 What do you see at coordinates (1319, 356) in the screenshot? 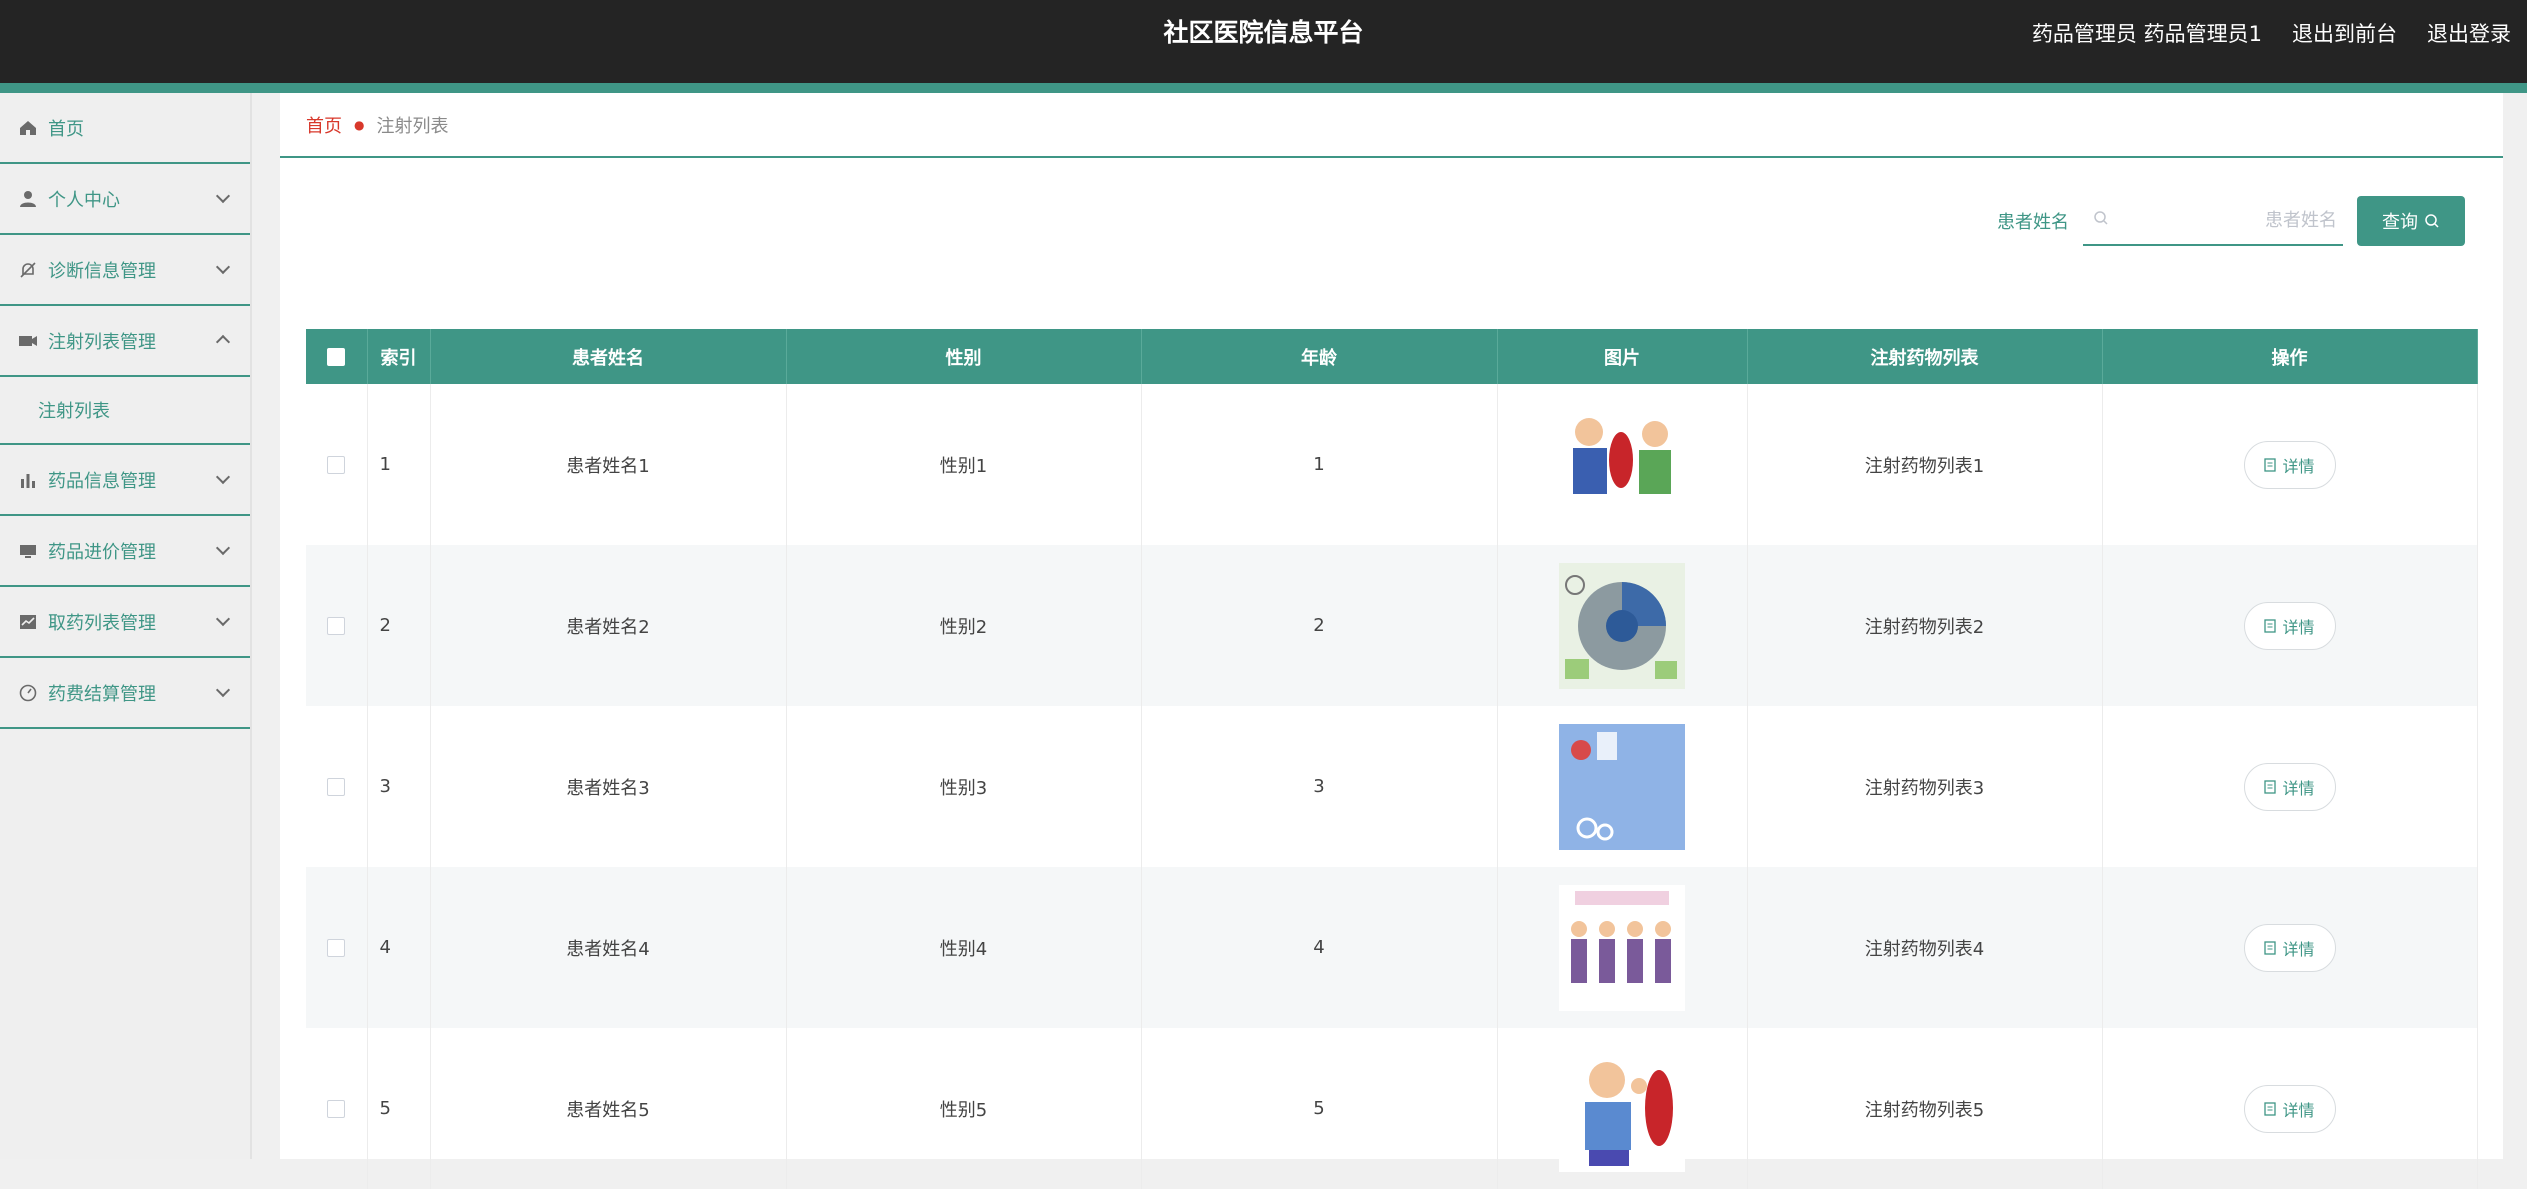
I see `column-header-age: 年龄` at bounding box center [1319, 356].